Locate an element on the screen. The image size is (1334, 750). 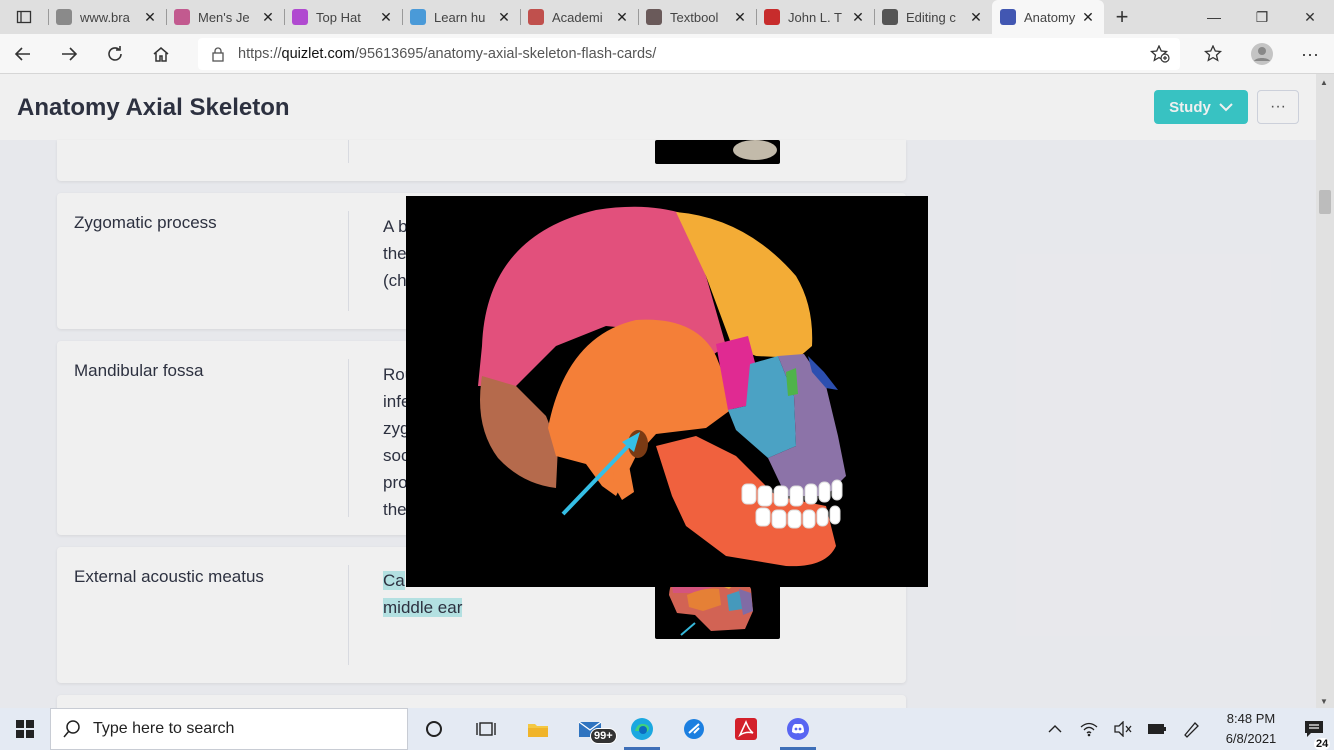
pdf-icon is located at coordinates (772, 17).